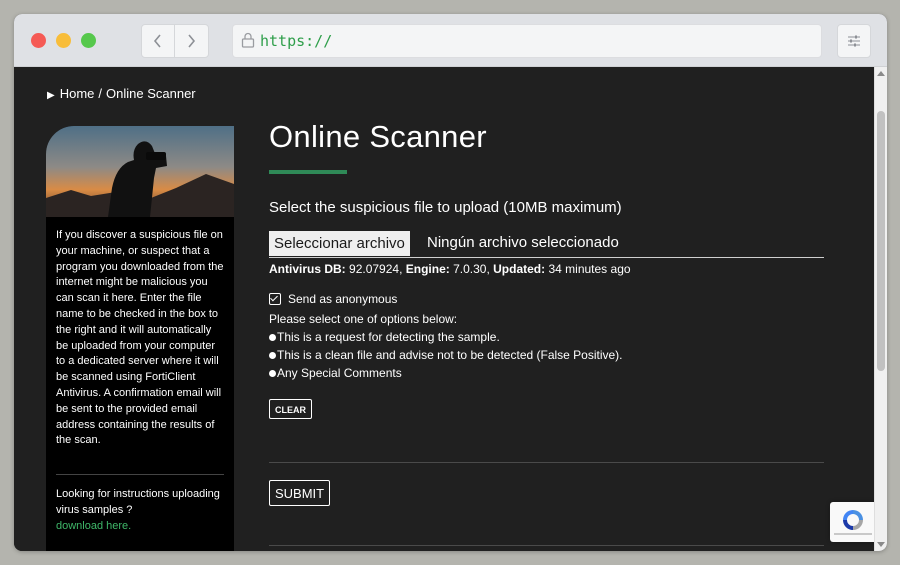 The width and height of the screenshot is (900, 565). I want to click on chevron-left-icon, so click(157, 41).